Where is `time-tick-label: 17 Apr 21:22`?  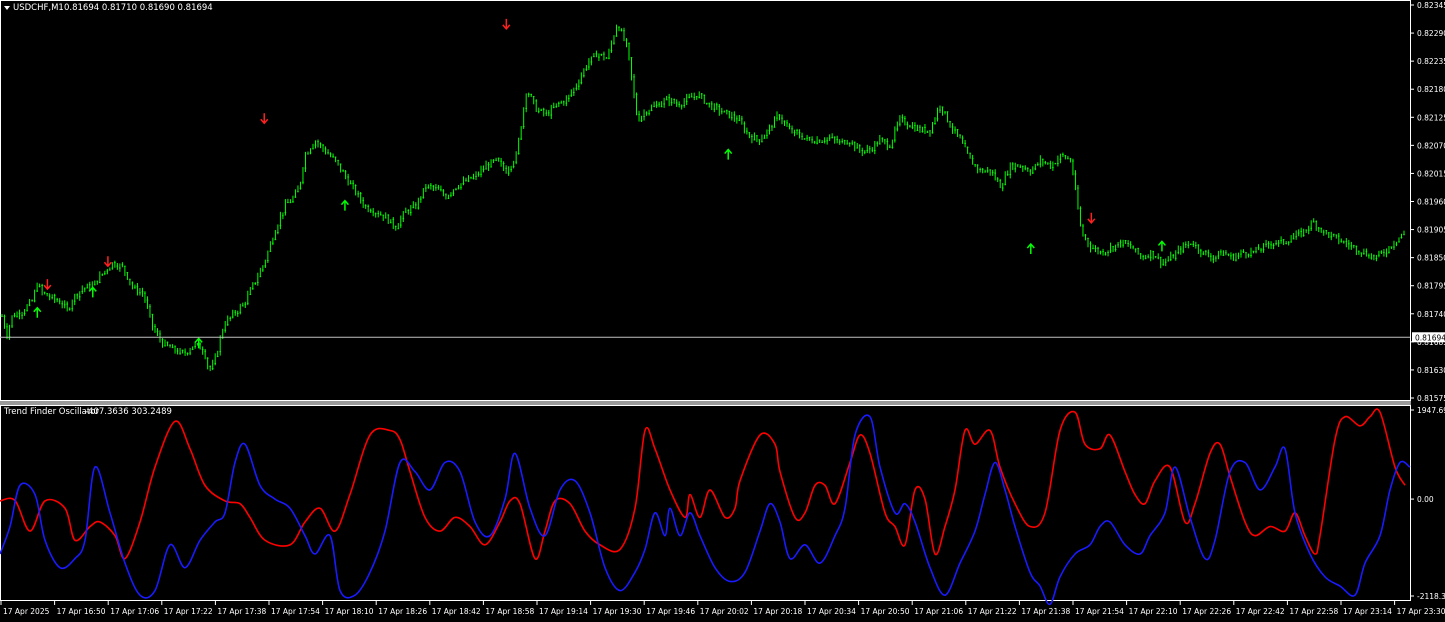 time-tick-label: 17 Apr 21:22 is located at coordinates (992, 611).